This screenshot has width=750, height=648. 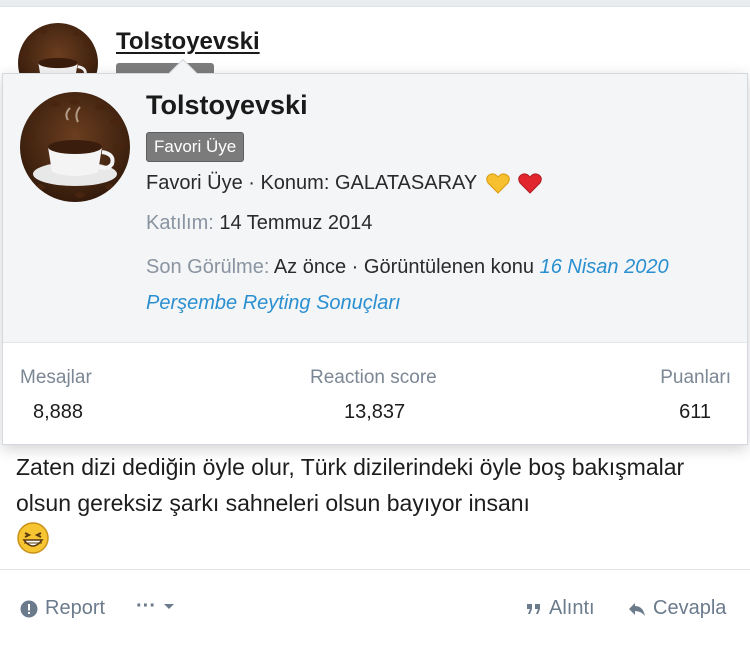 I want to click on points-value: 611, so click(x=695, y=412).